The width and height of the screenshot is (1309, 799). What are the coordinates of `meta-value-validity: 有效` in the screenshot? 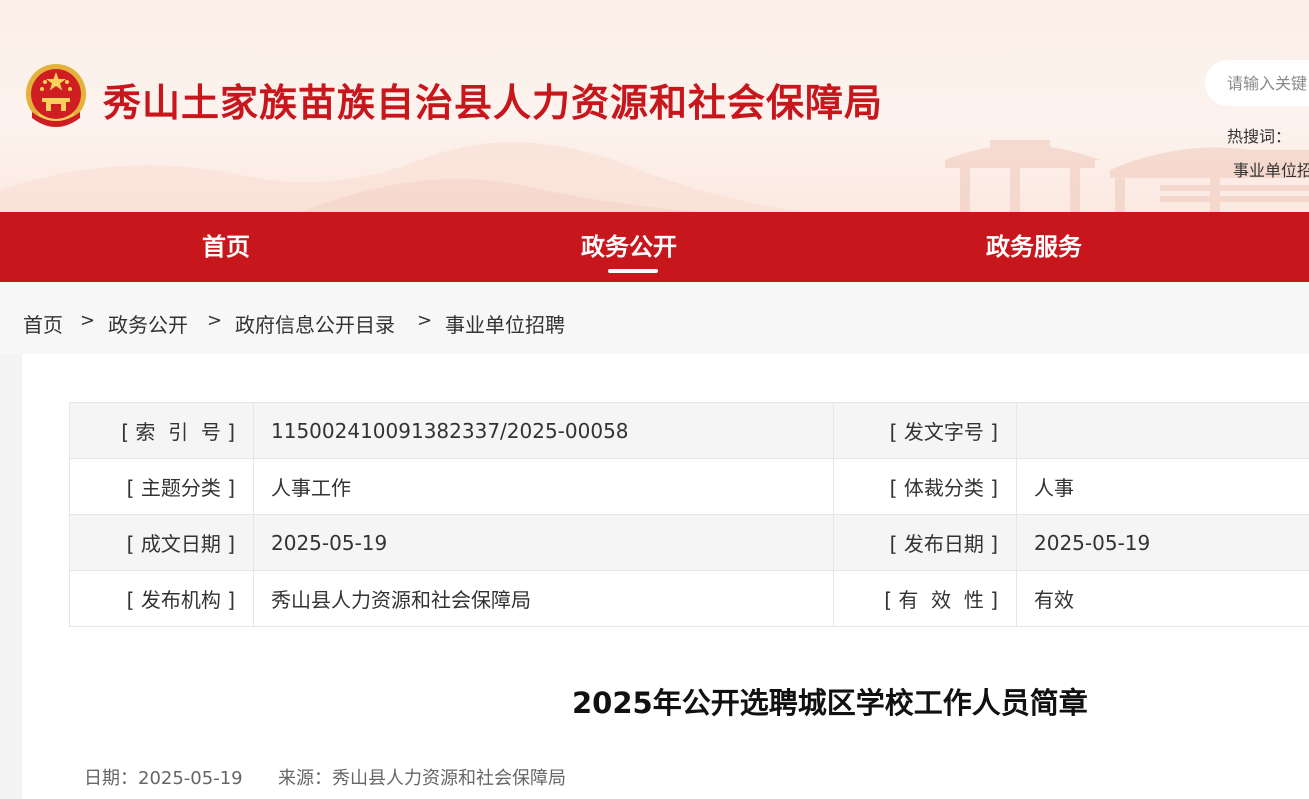 It's located at (1162, 598).